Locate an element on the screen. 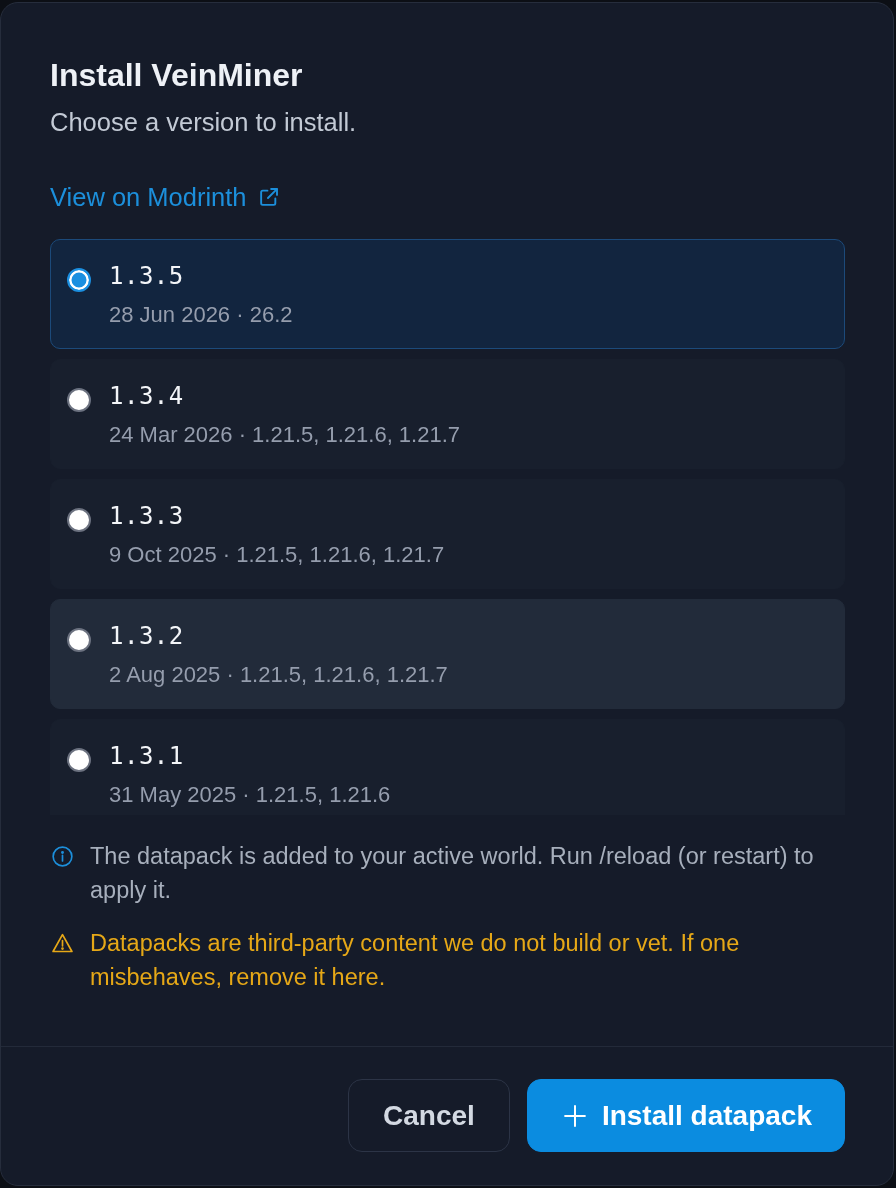 This screenshot has width=896, height=1188. version-number: 1.3.2 is located at coordinates (146, 636).